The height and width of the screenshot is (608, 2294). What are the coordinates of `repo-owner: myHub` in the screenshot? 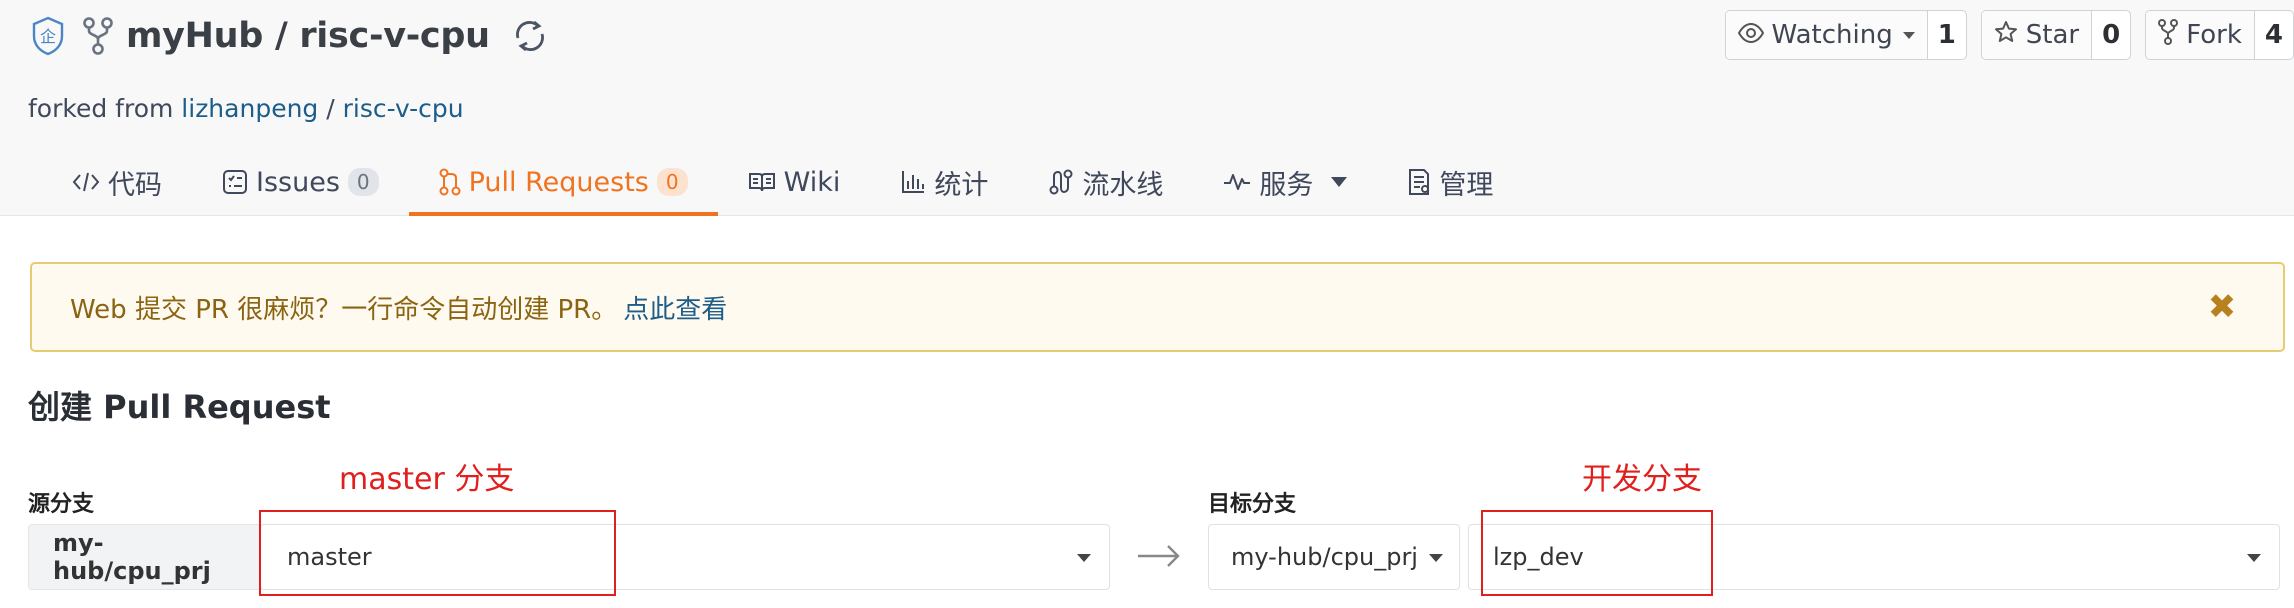 It's located at (194, 36).